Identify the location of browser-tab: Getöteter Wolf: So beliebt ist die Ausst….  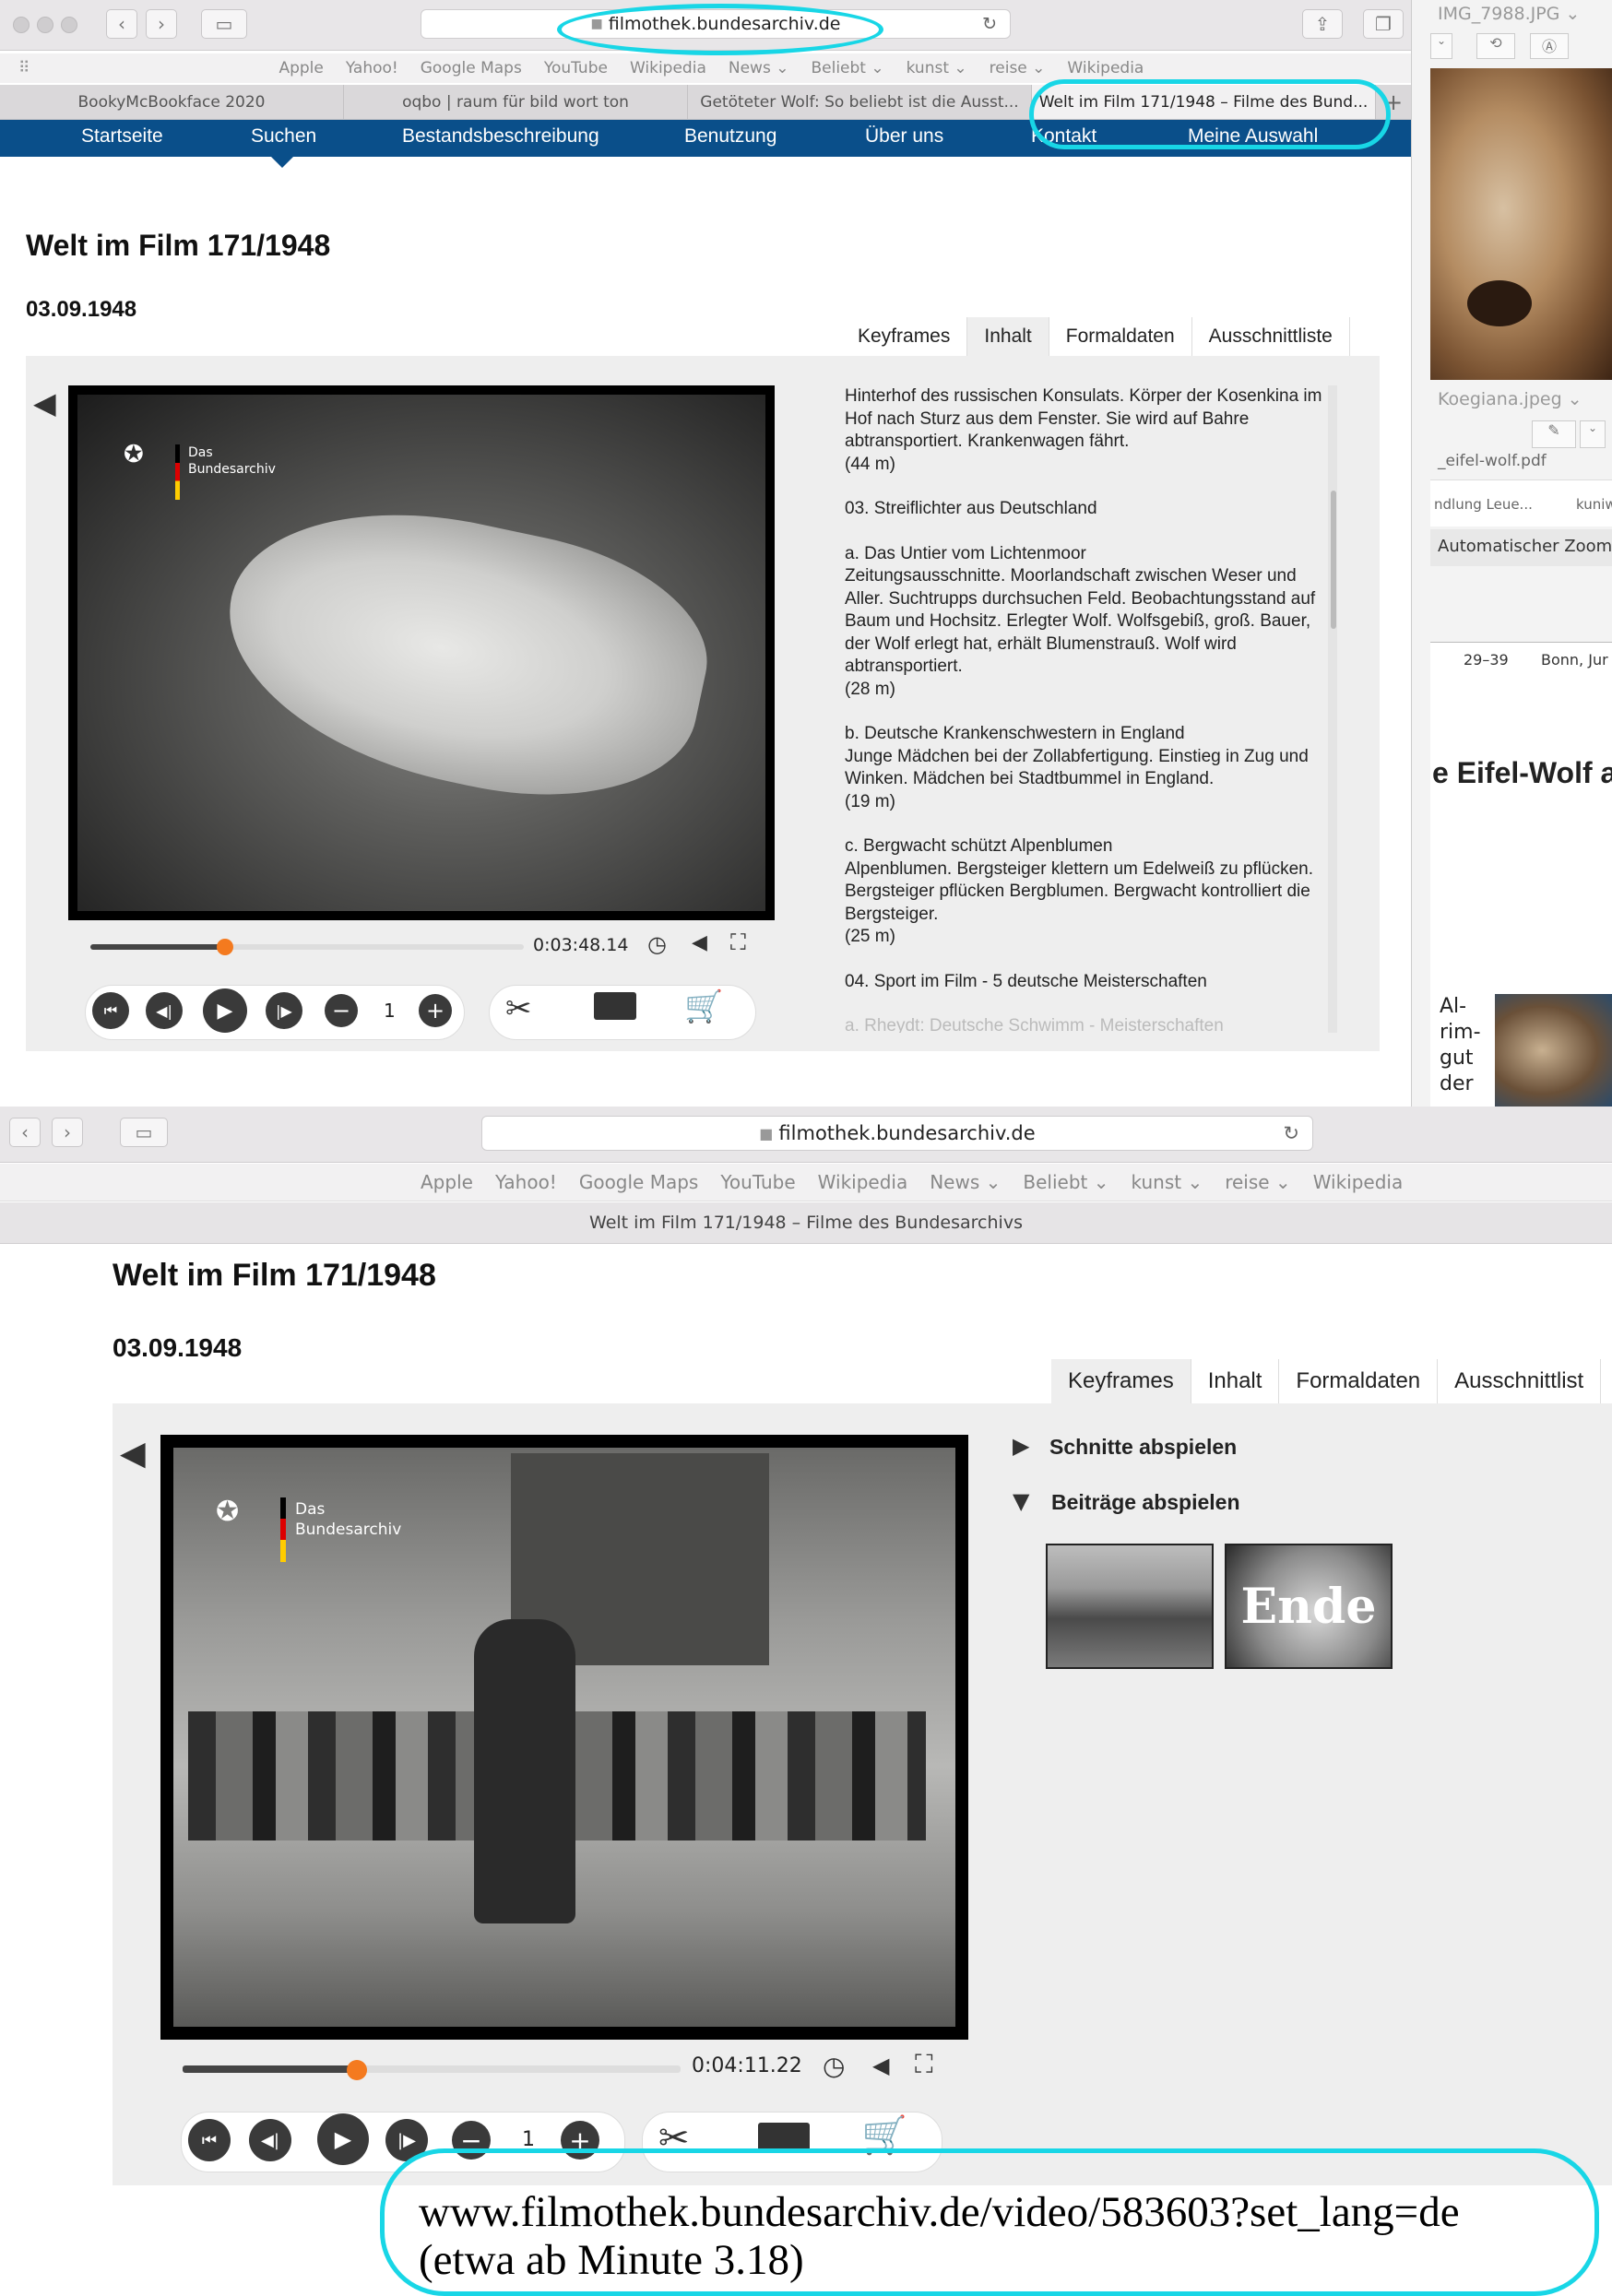
(860, 102).